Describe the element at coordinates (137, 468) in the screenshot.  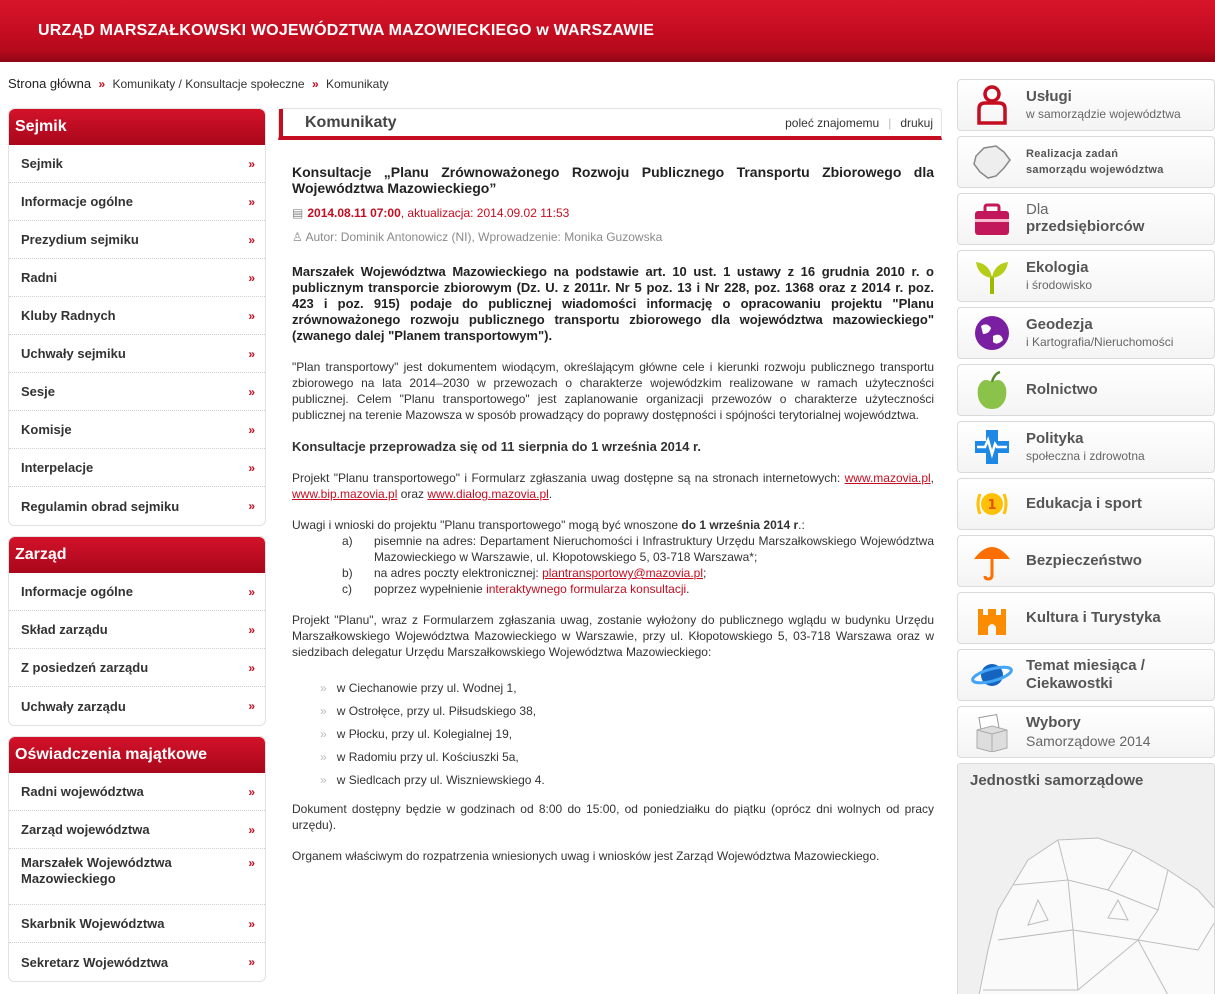
I see `sidebar-item-interpelacje: Interpelacje »` at that location.